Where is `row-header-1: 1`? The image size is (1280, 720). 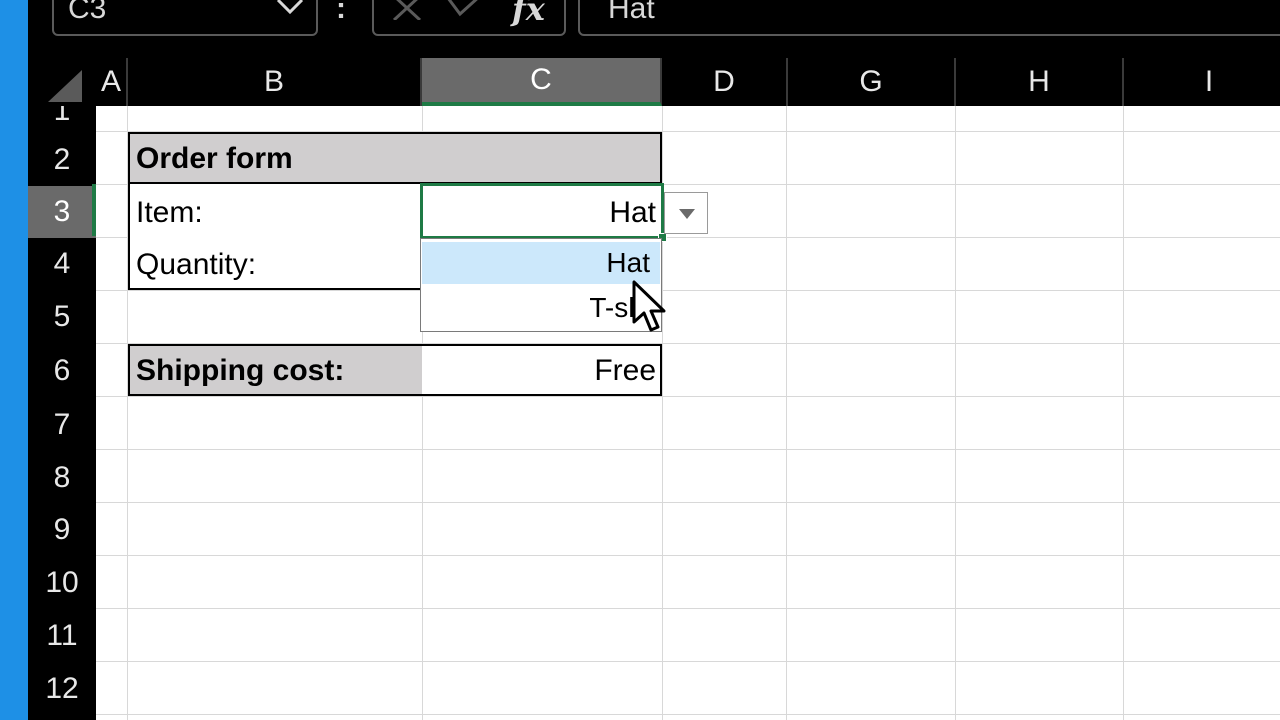
row-header-1: 1 is located at coordinates (62, 117).